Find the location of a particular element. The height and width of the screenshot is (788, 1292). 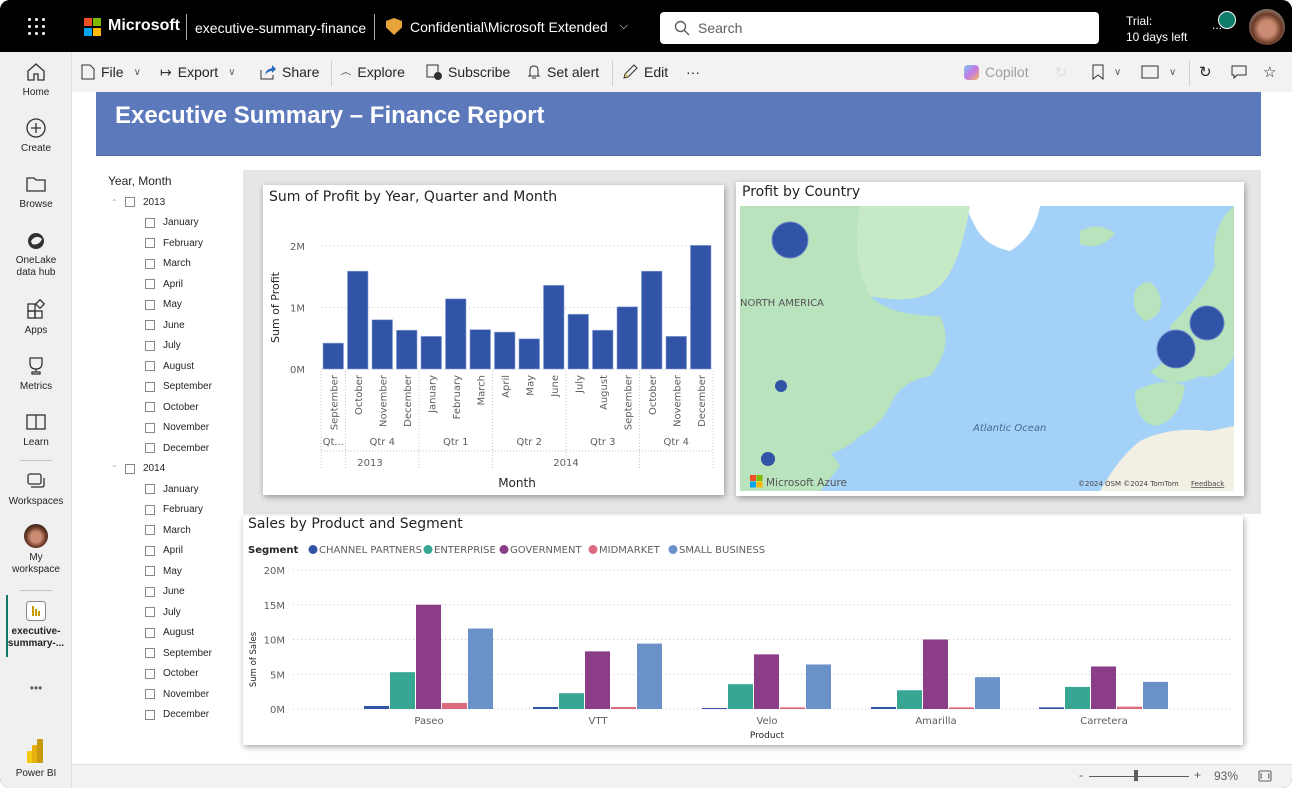

nav-home: Home is located at coordinates (36, 80).